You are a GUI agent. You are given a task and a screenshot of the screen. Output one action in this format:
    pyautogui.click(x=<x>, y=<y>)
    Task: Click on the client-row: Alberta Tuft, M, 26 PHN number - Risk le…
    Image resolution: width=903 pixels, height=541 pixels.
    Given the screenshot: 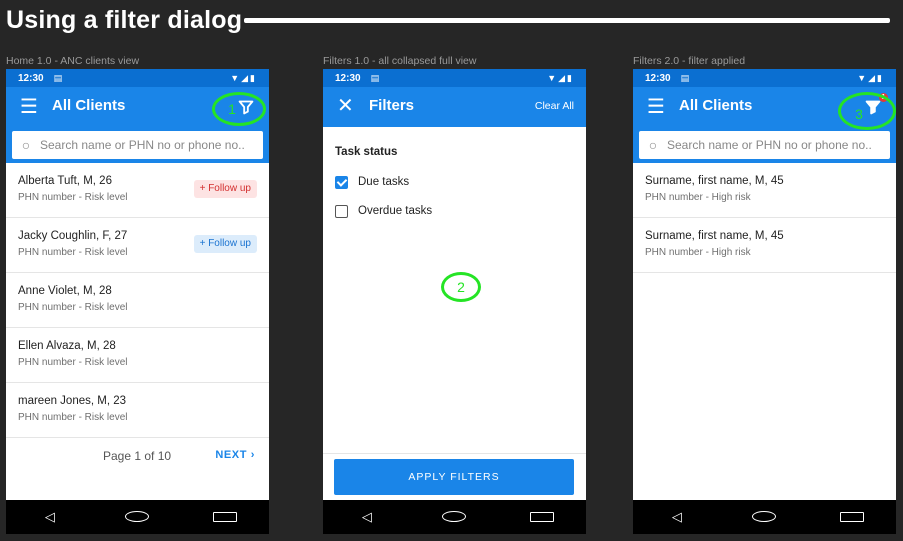 What is the action you would take?
    pyautogui.click(x=137, y=190)
    